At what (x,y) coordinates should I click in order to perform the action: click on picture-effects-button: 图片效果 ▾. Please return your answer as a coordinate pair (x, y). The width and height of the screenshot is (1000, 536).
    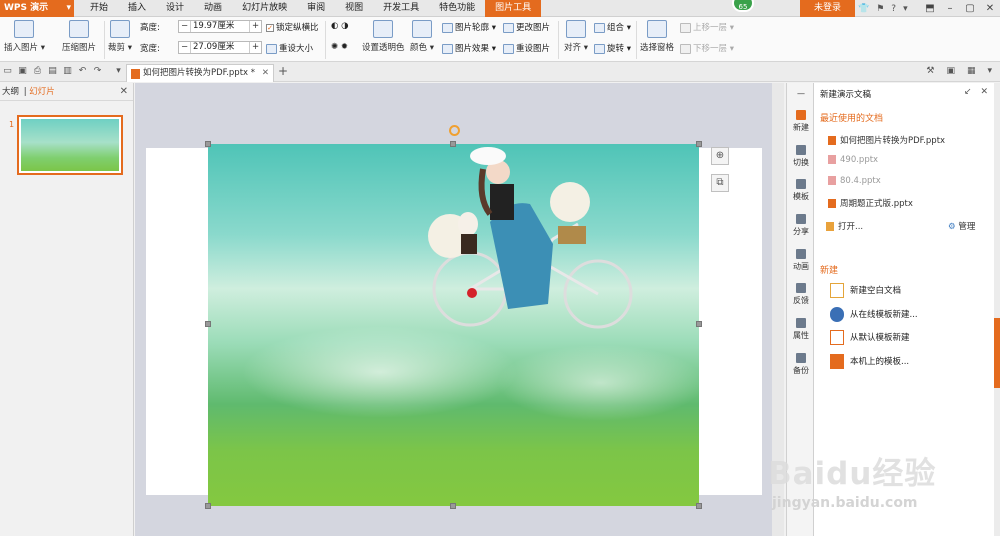
    Looking at the image, I should click on (469, 48).